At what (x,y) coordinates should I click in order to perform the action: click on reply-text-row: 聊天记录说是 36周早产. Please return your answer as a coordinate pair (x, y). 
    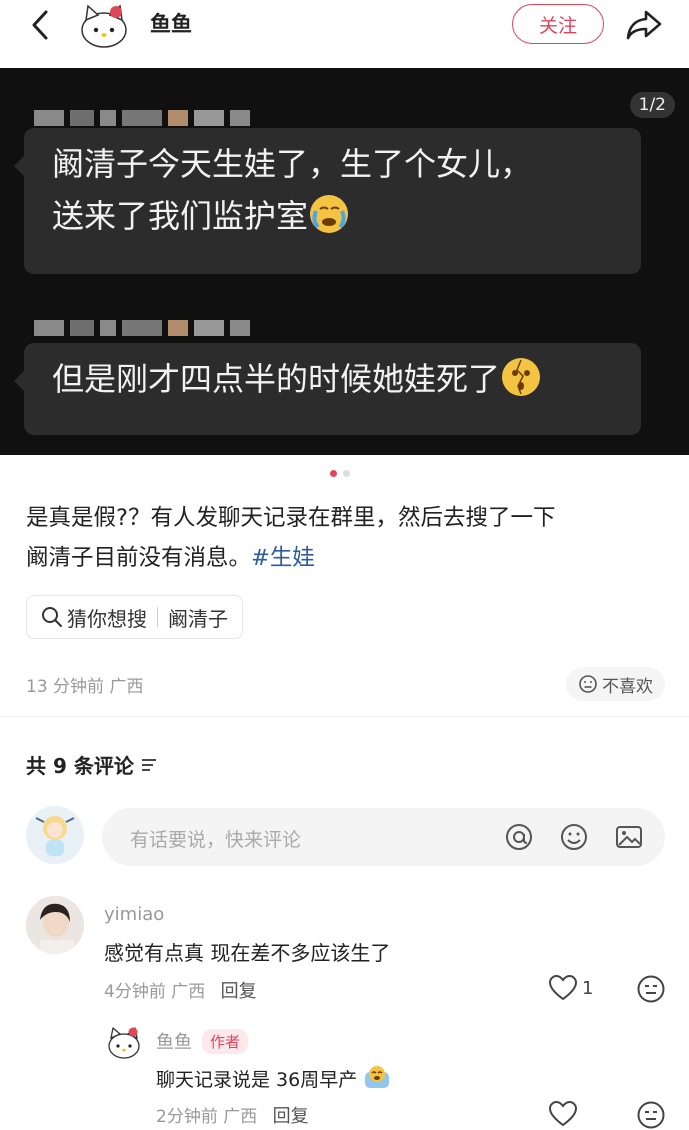
    Looking at the image, I should click on (273, 1078).